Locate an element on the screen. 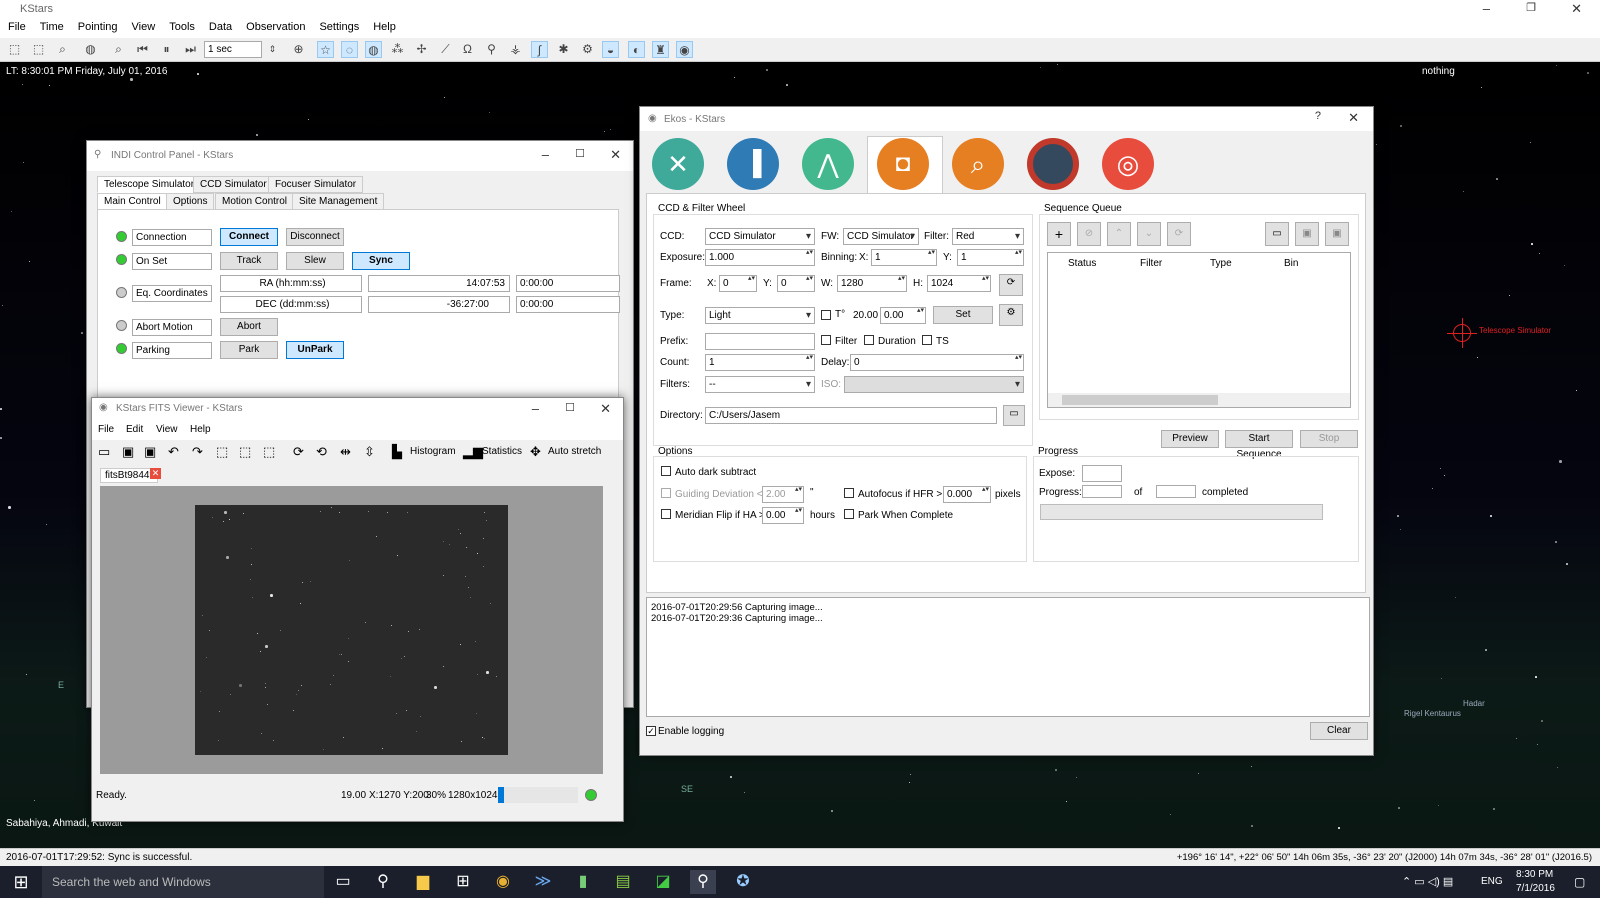 Image resolution: width=1600 pixels, height=898 pixels. duration-checkbox is located at coordinates (869, 340).